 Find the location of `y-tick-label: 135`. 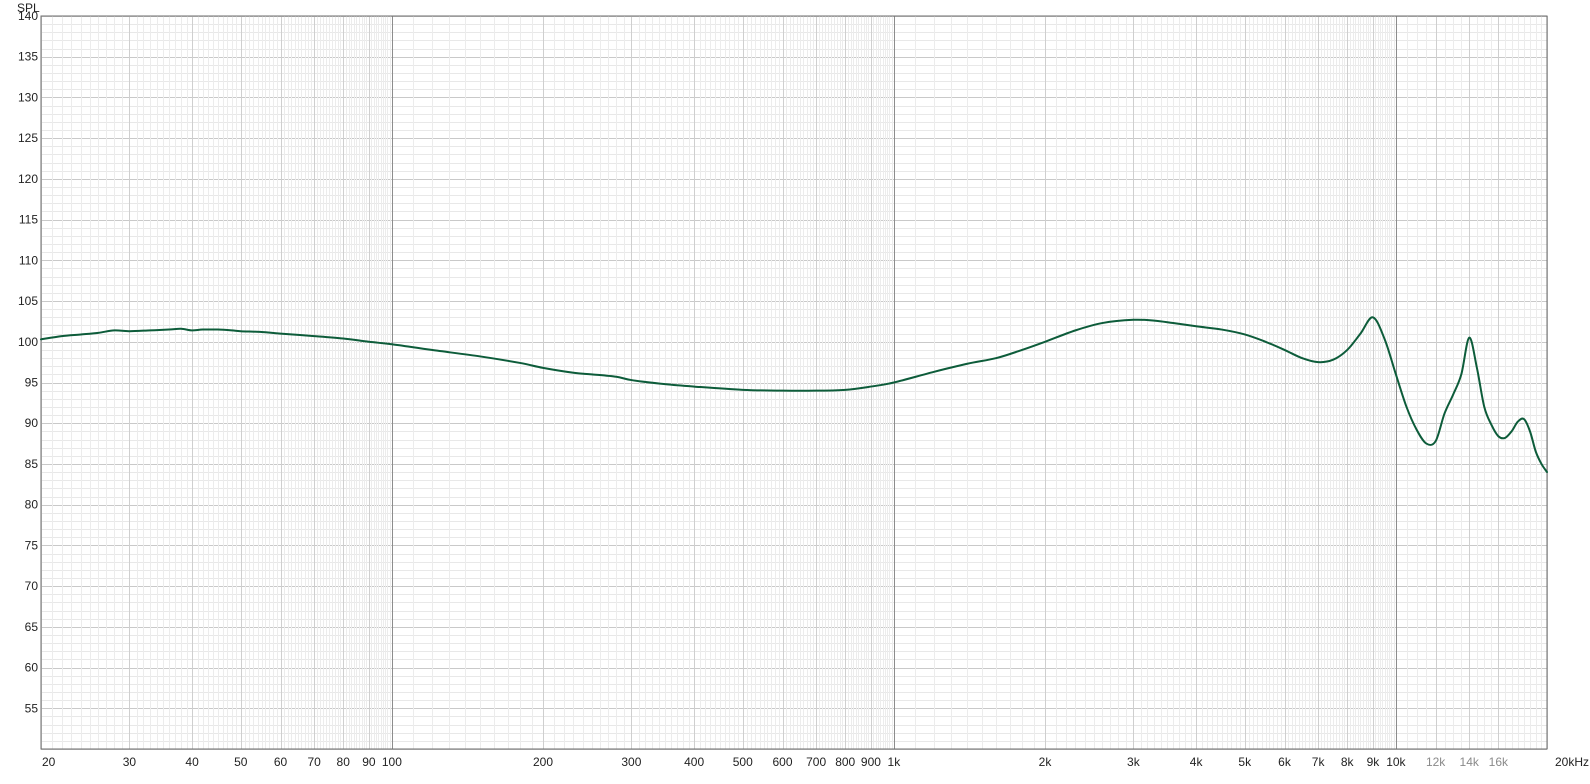

y-tick-label: 135 is located at coordinates (28, 57).